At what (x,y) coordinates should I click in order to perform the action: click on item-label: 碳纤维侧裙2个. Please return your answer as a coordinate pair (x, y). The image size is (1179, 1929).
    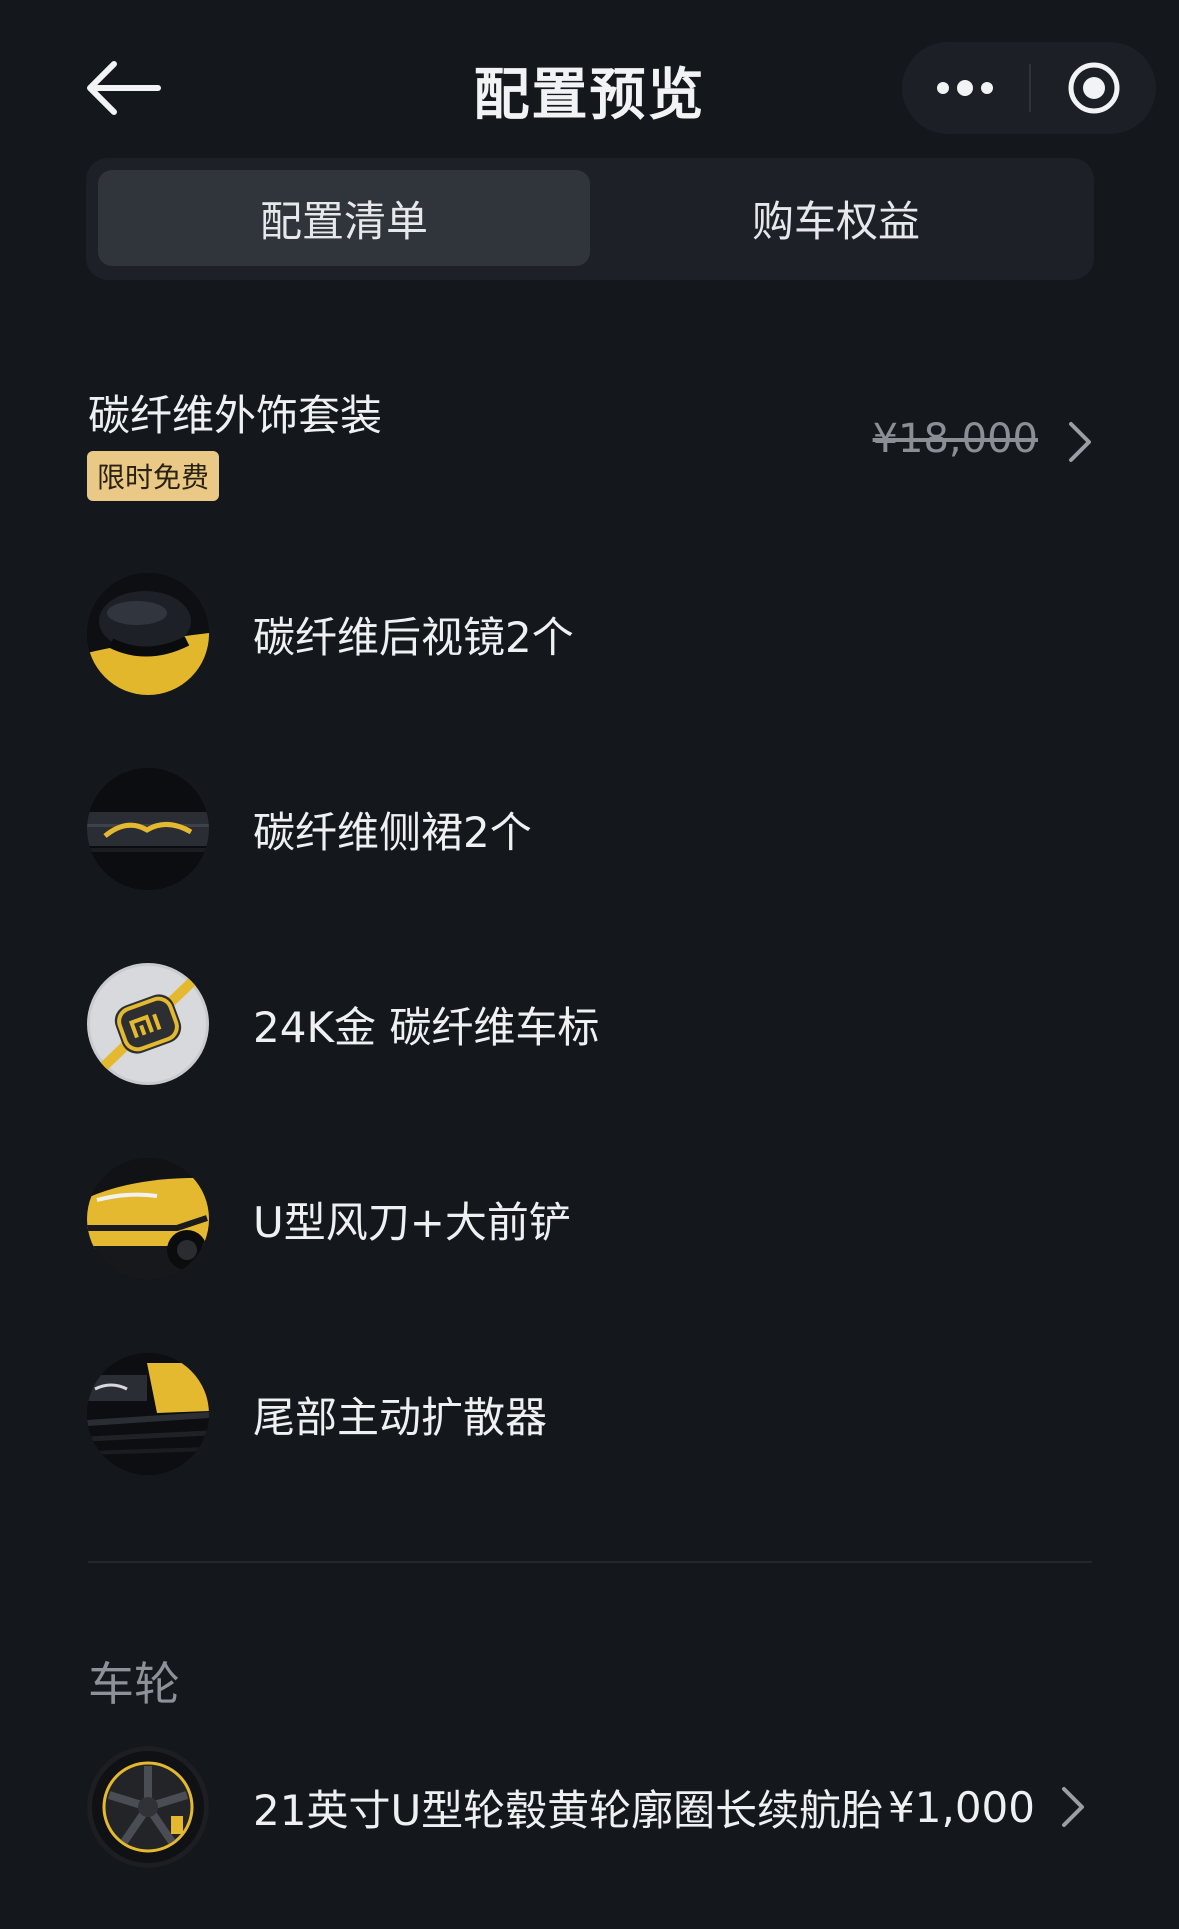
    Looking at the image, I should click on (392, 832).